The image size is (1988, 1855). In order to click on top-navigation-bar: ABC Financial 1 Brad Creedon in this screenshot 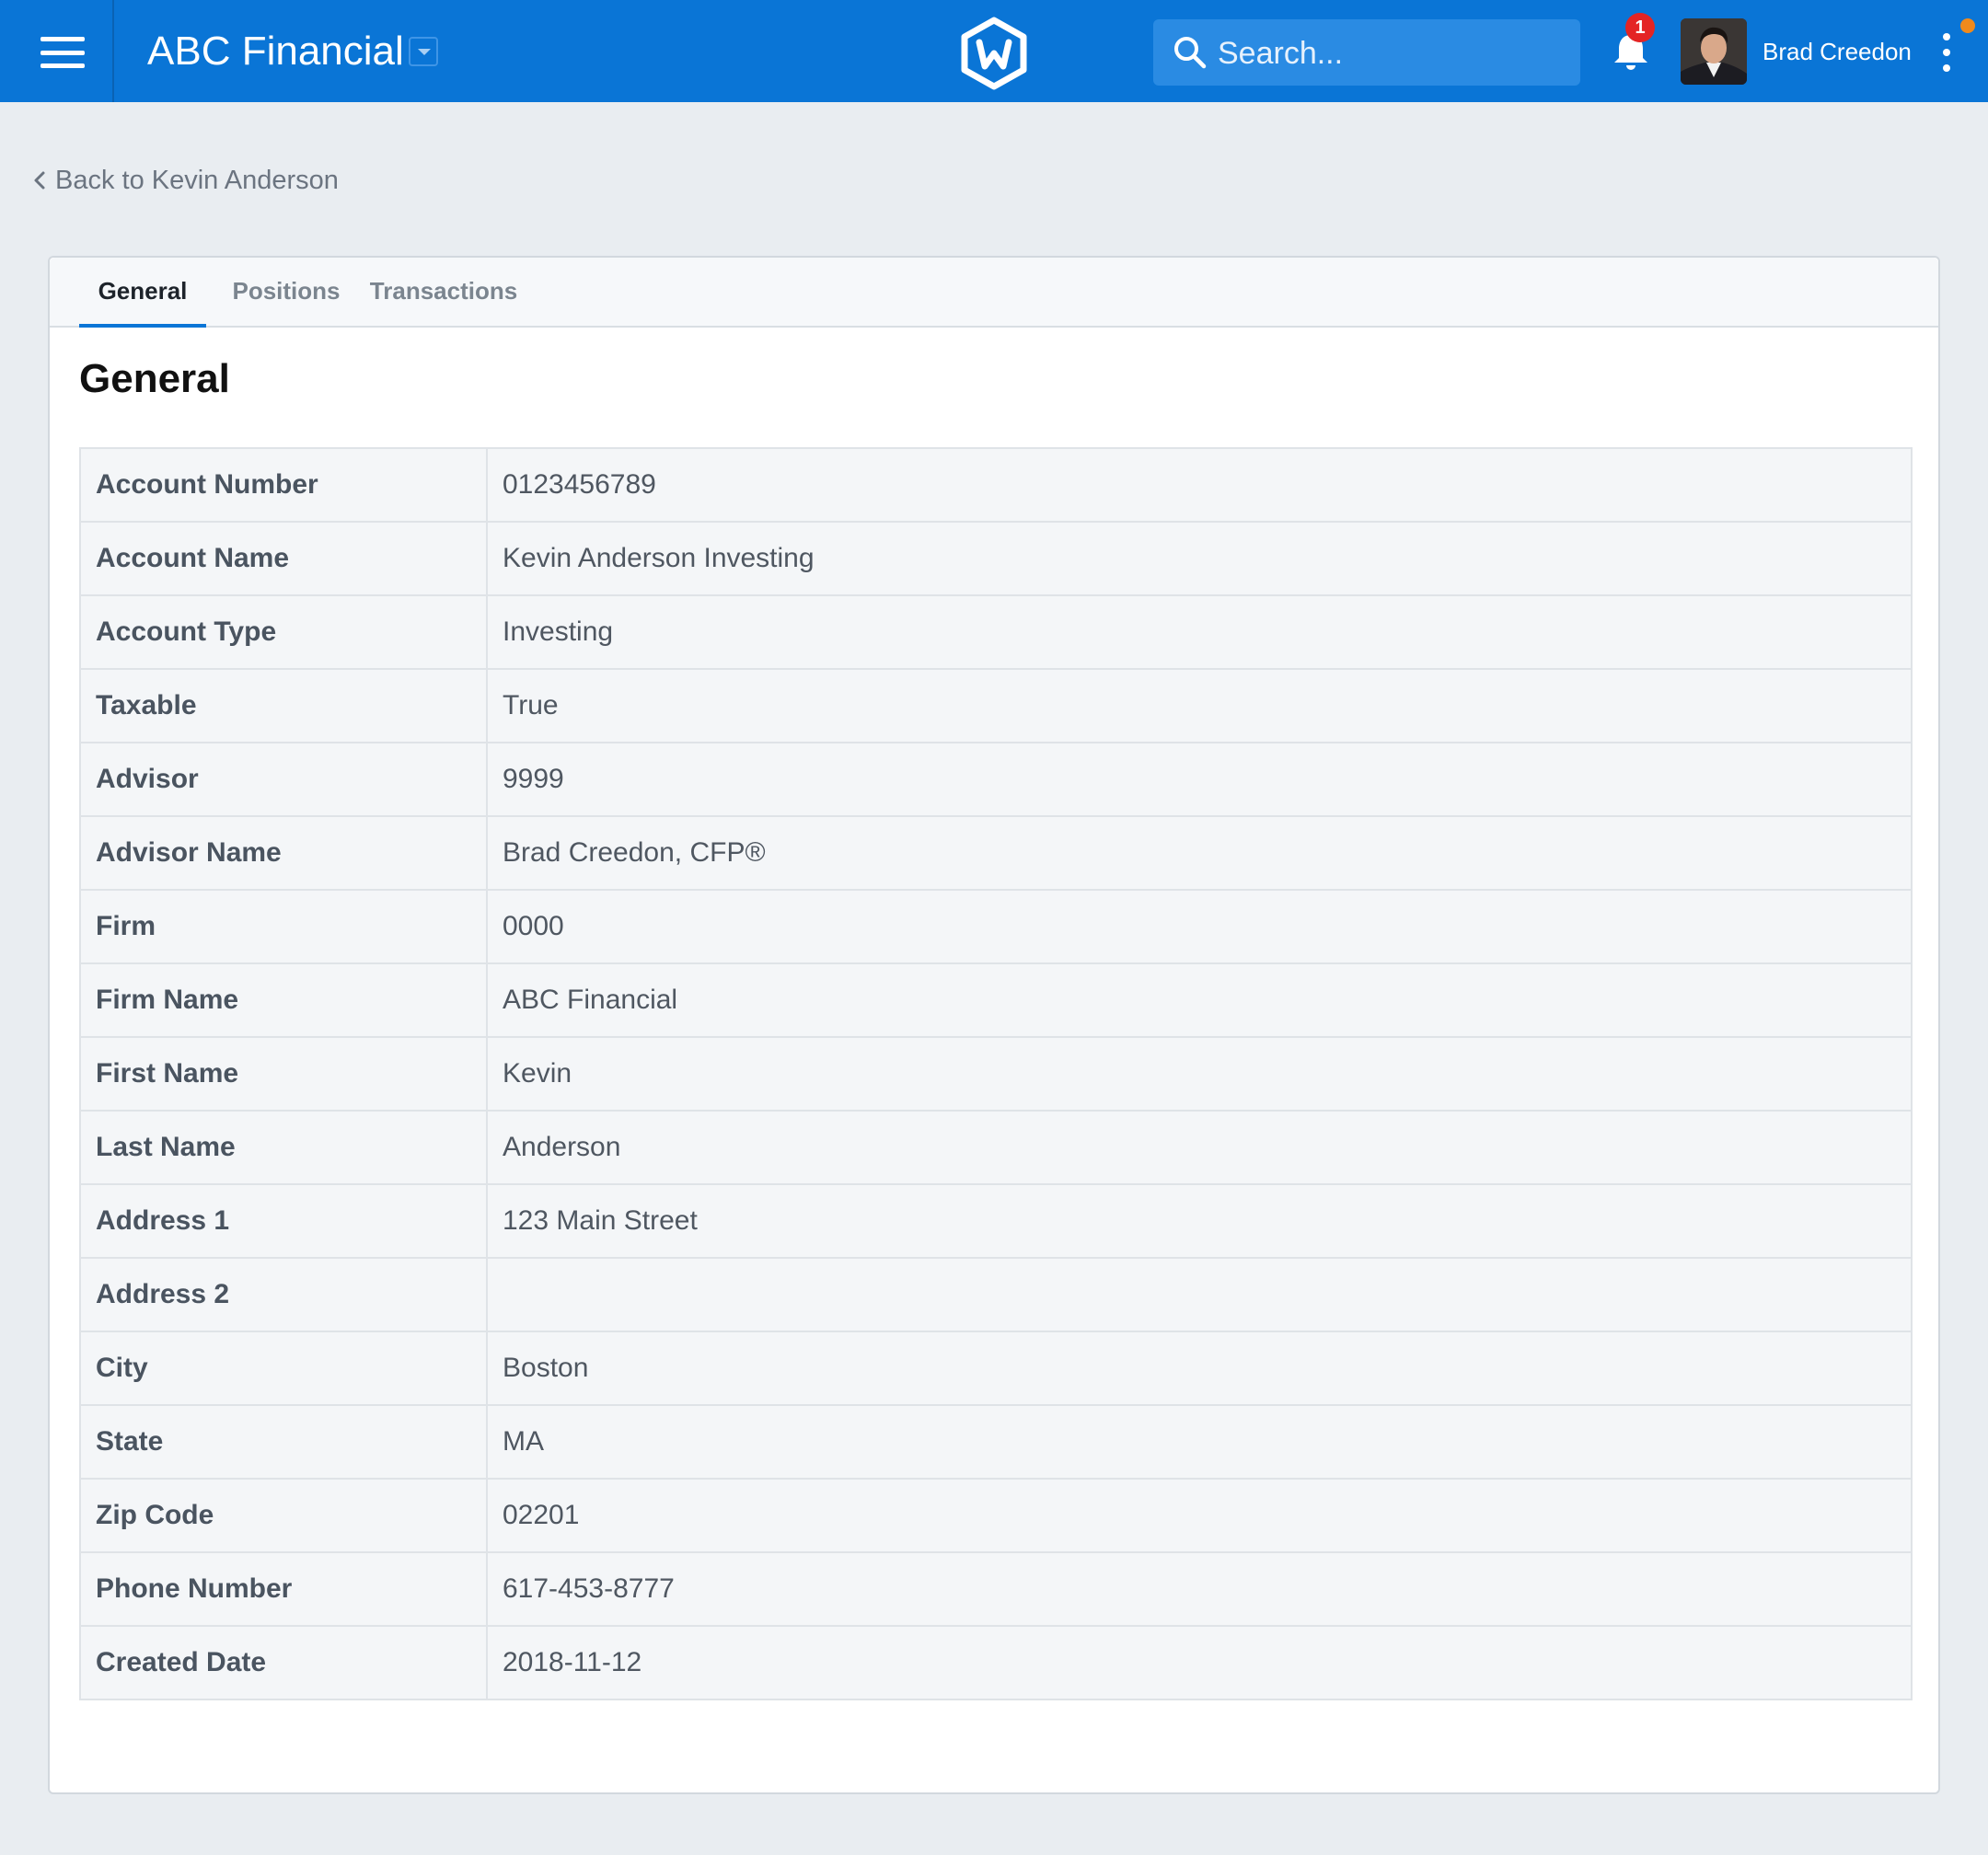, I will do `click(994, 51)`.